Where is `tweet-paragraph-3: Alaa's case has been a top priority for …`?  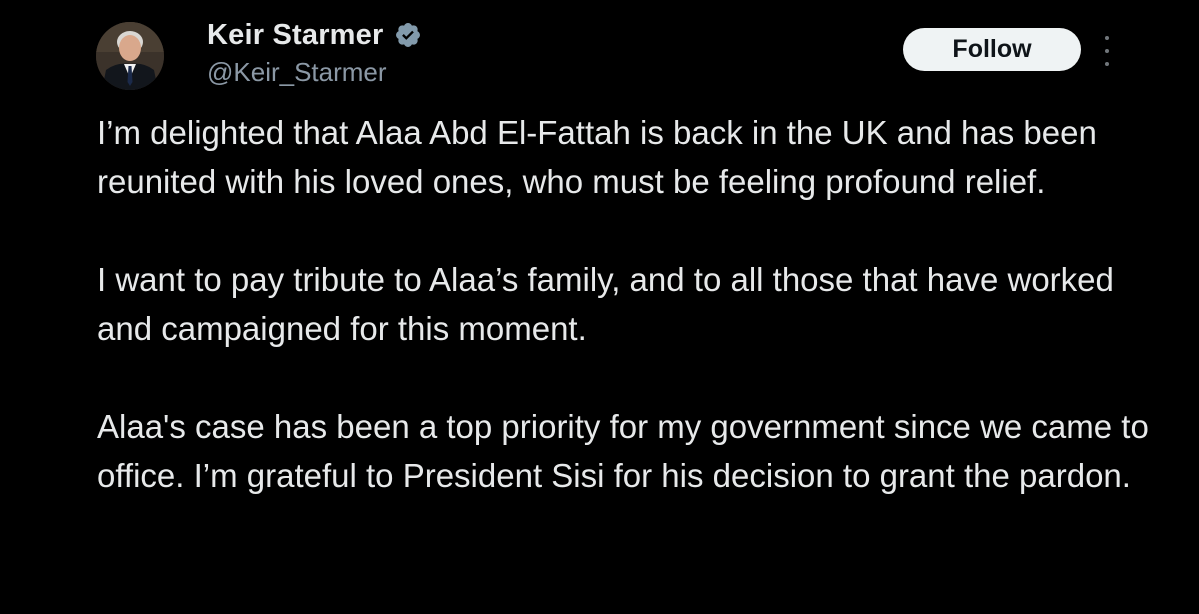
tweet-paragraph-3: Alaa's case has been a top priority for … is located at coordinates (623, 451).